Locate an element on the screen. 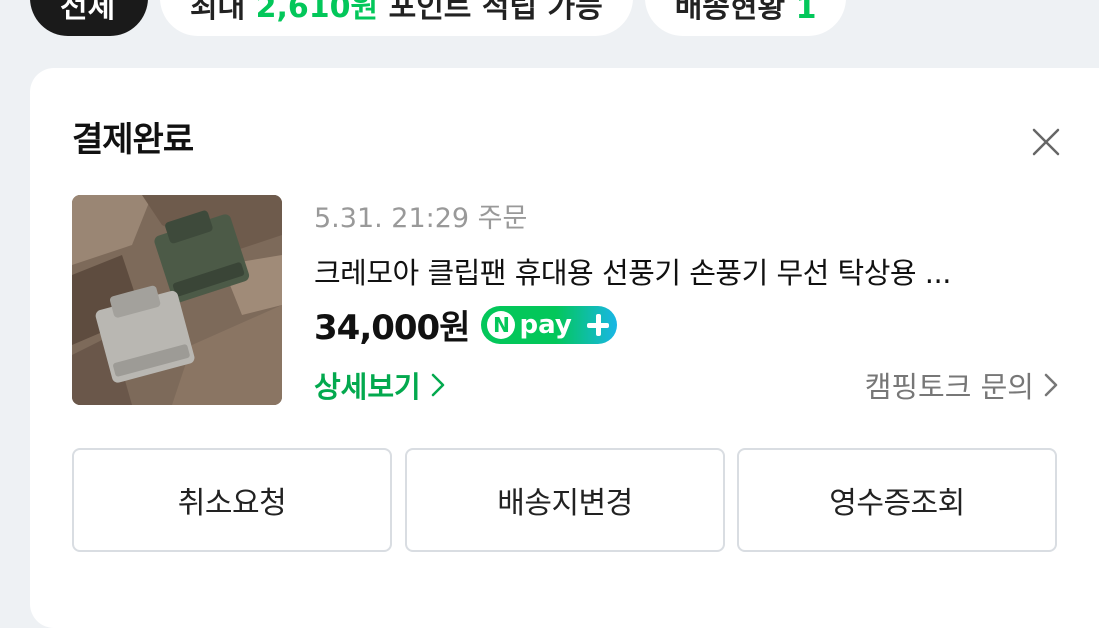 The width and height of the screenshot is (1099, 628). price-row: 34,000원 N pay is located at coordinates (466, 324).